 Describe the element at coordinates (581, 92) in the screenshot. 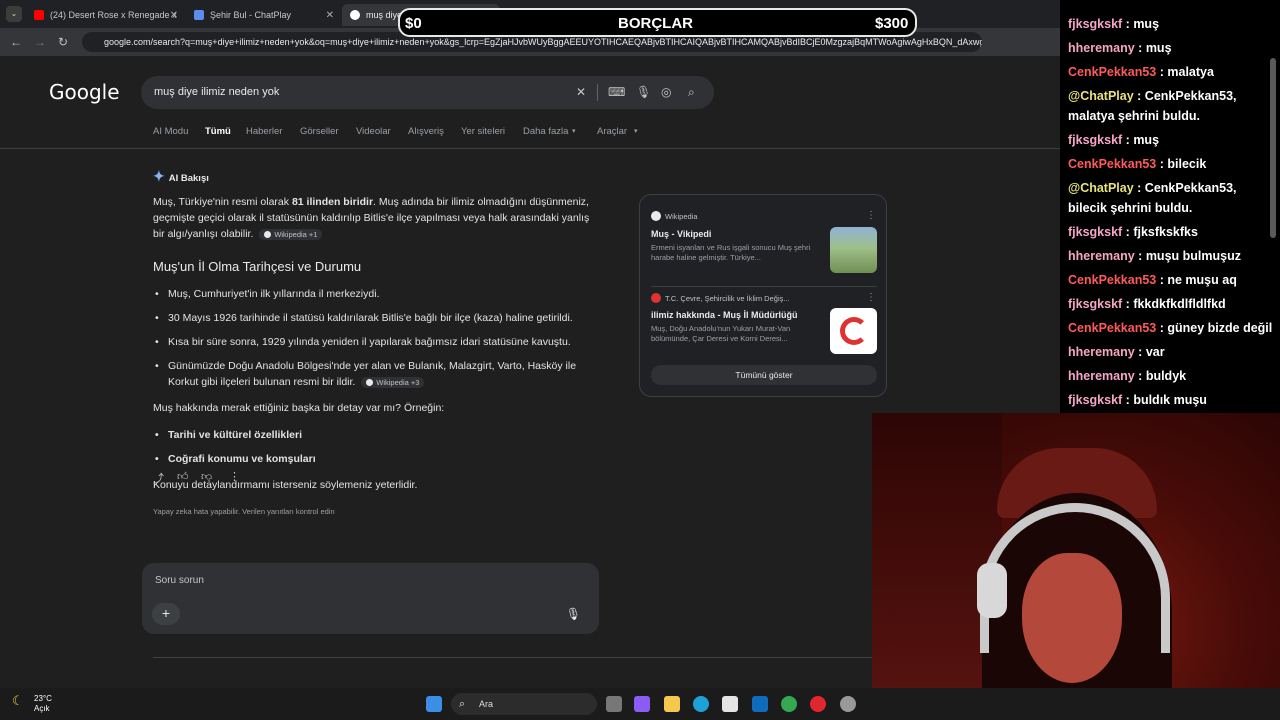

I see `clear-icon: ✕` at that location.